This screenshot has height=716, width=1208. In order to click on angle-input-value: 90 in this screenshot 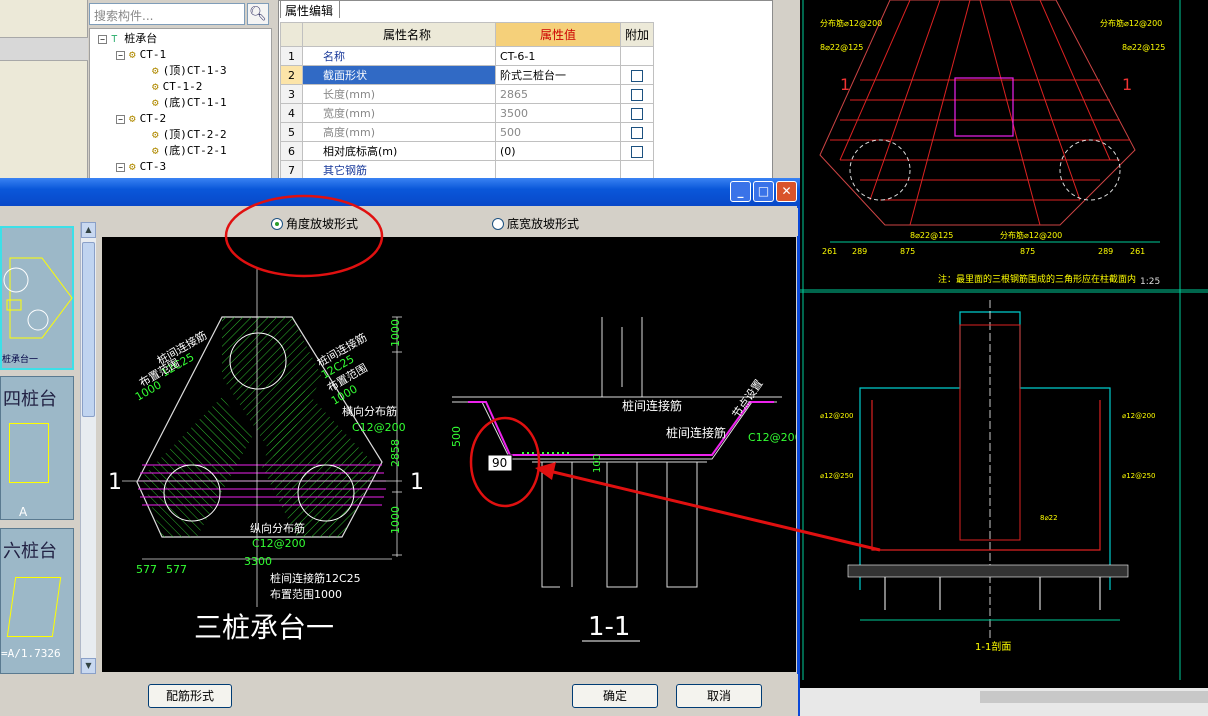, I will do `click(499, 463)`.